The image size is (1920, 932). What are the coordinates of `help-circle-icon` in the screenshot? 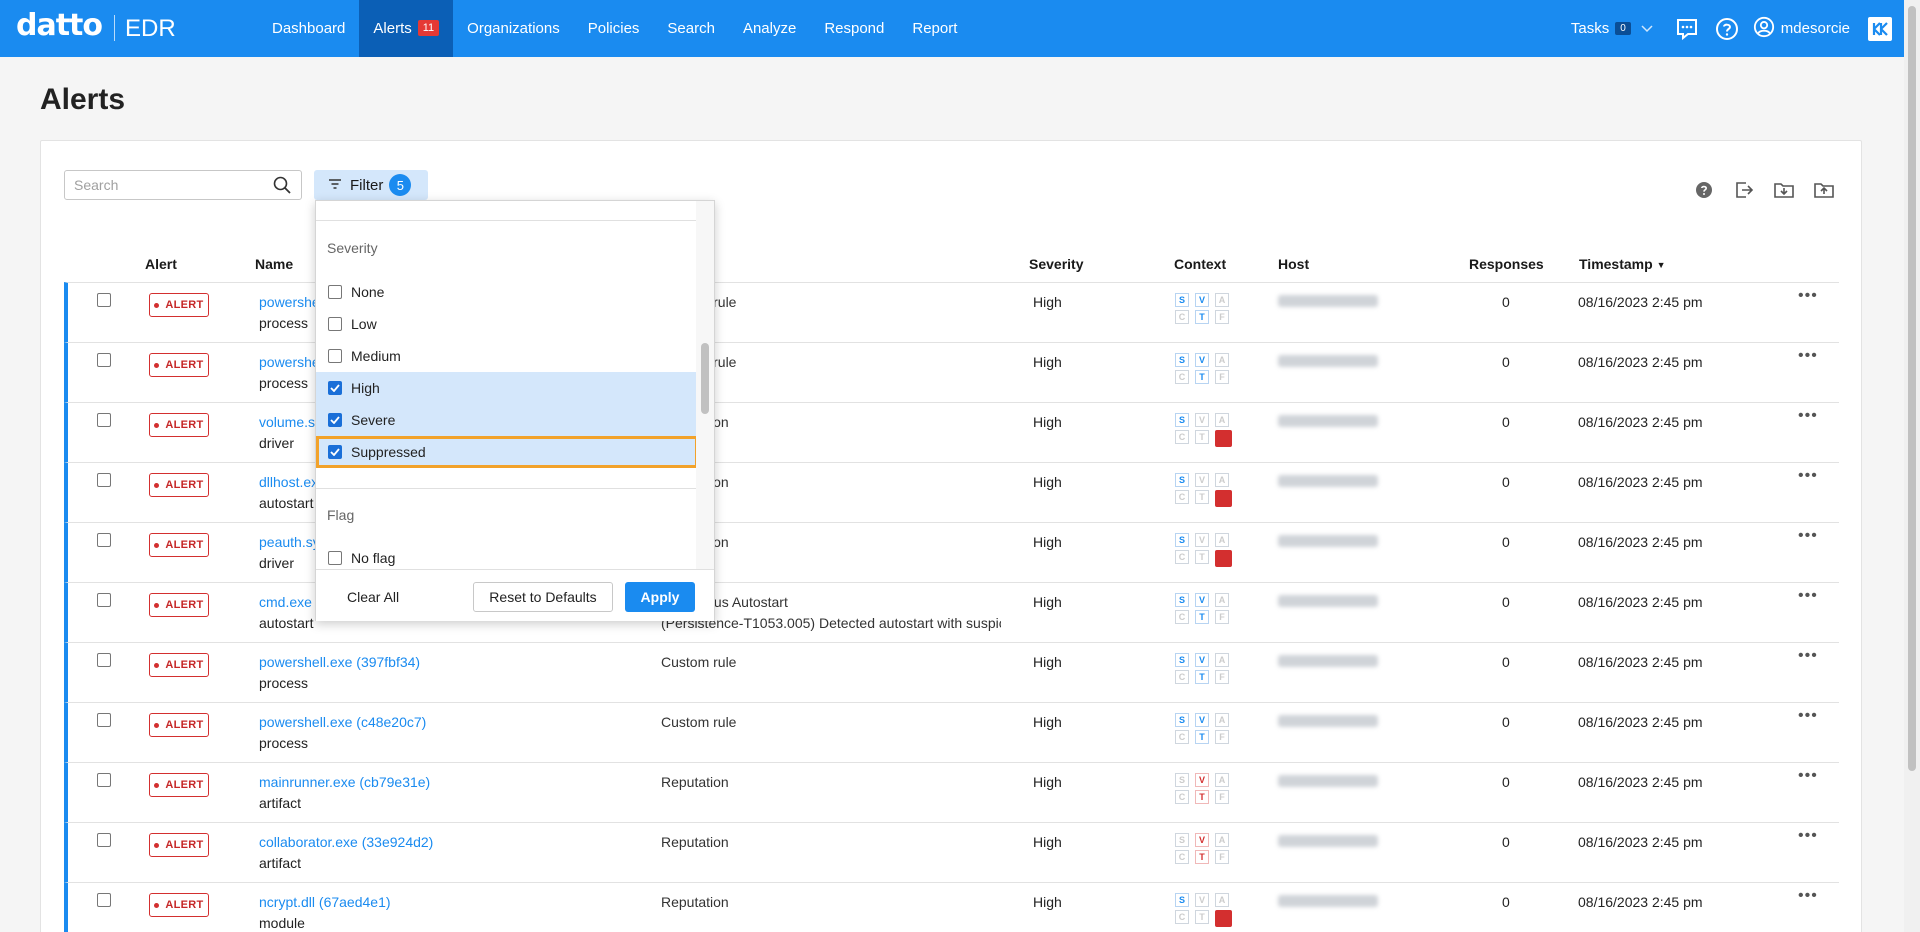 It's located at (1704, 190).